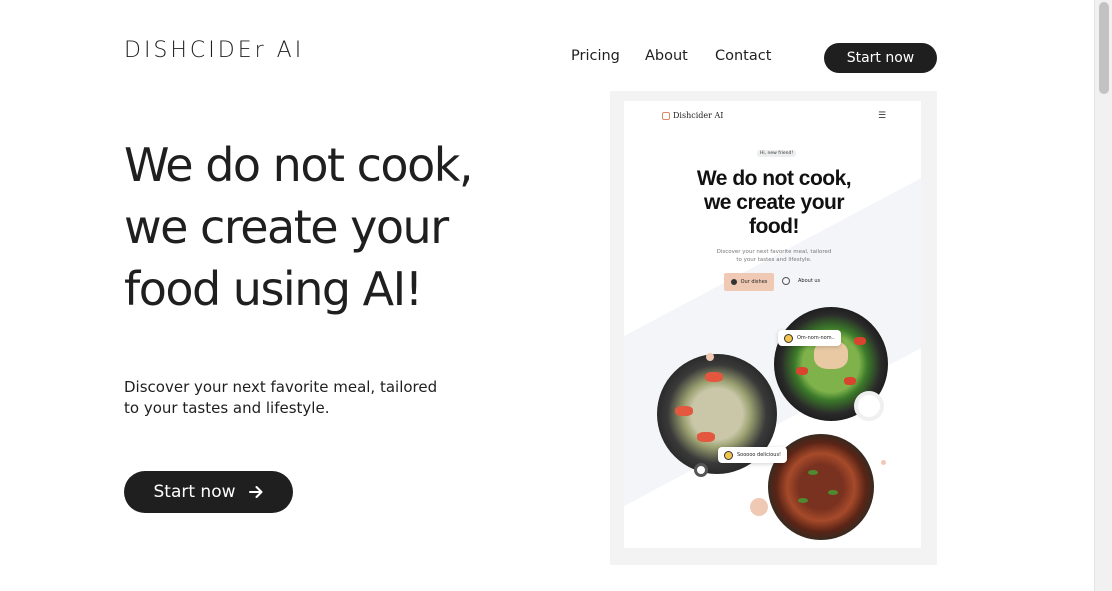  I want to click on reaction-bubble: Om-nom-nom.., so click(809, 338).